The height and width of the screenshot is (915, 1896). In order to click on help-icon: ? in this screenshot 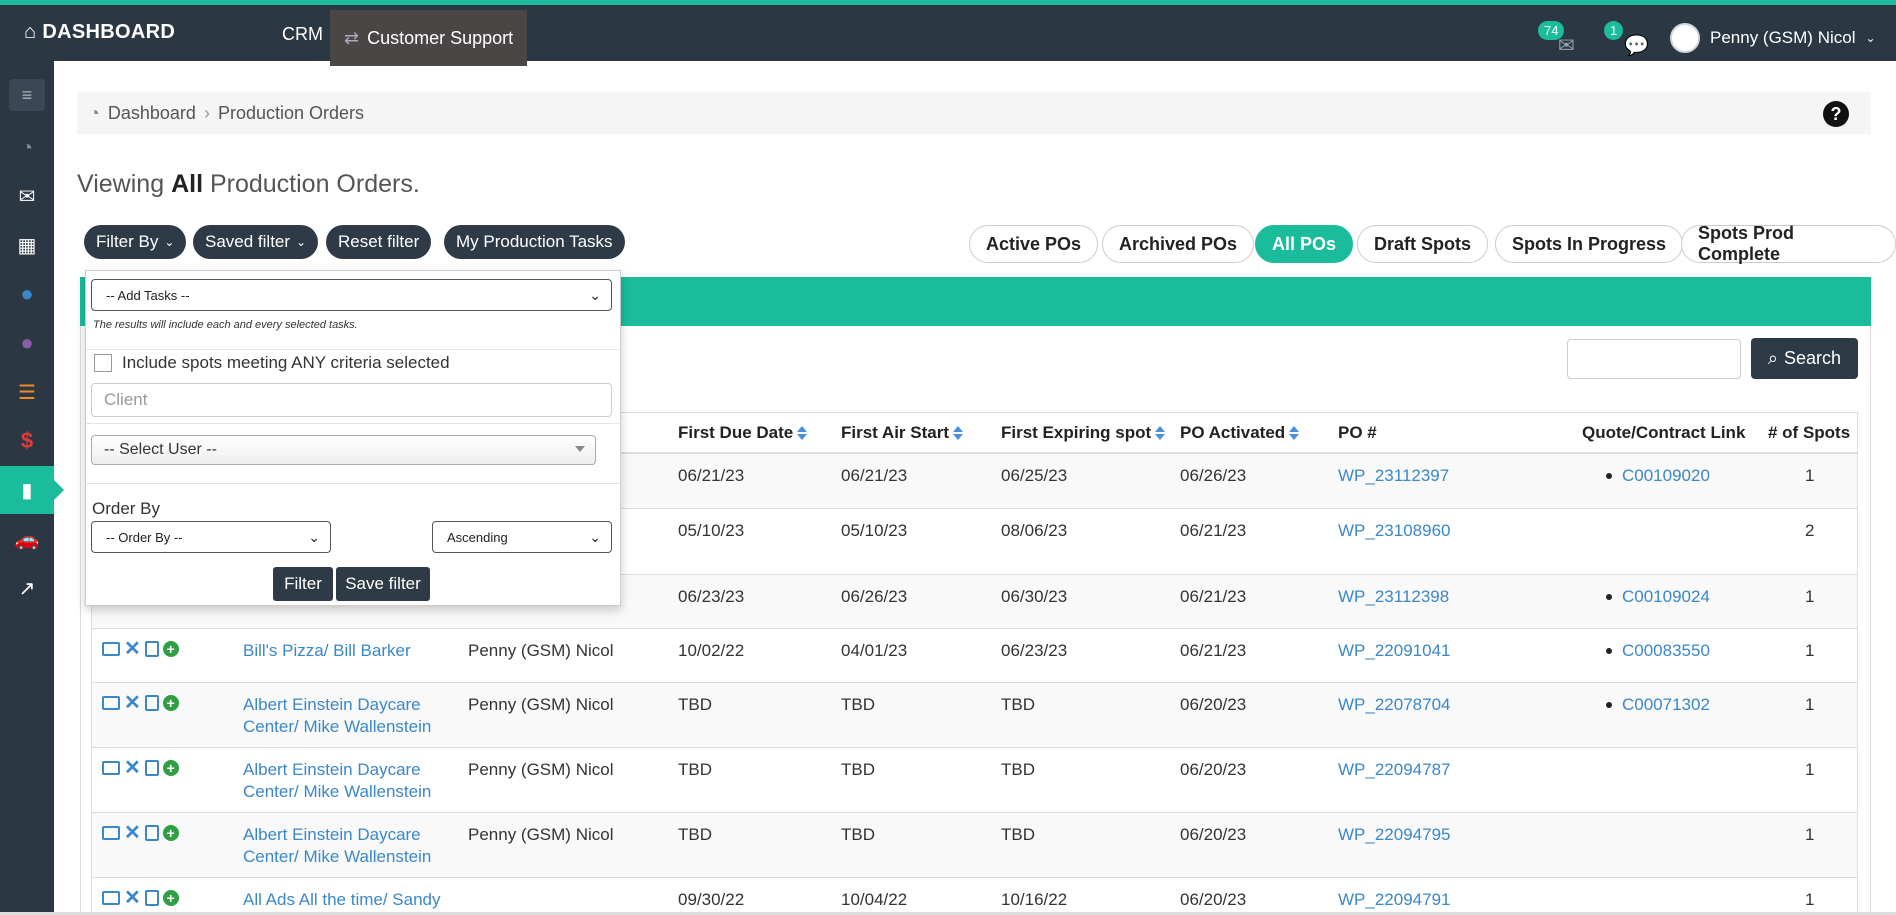, I will do `click(1836, 114)`.